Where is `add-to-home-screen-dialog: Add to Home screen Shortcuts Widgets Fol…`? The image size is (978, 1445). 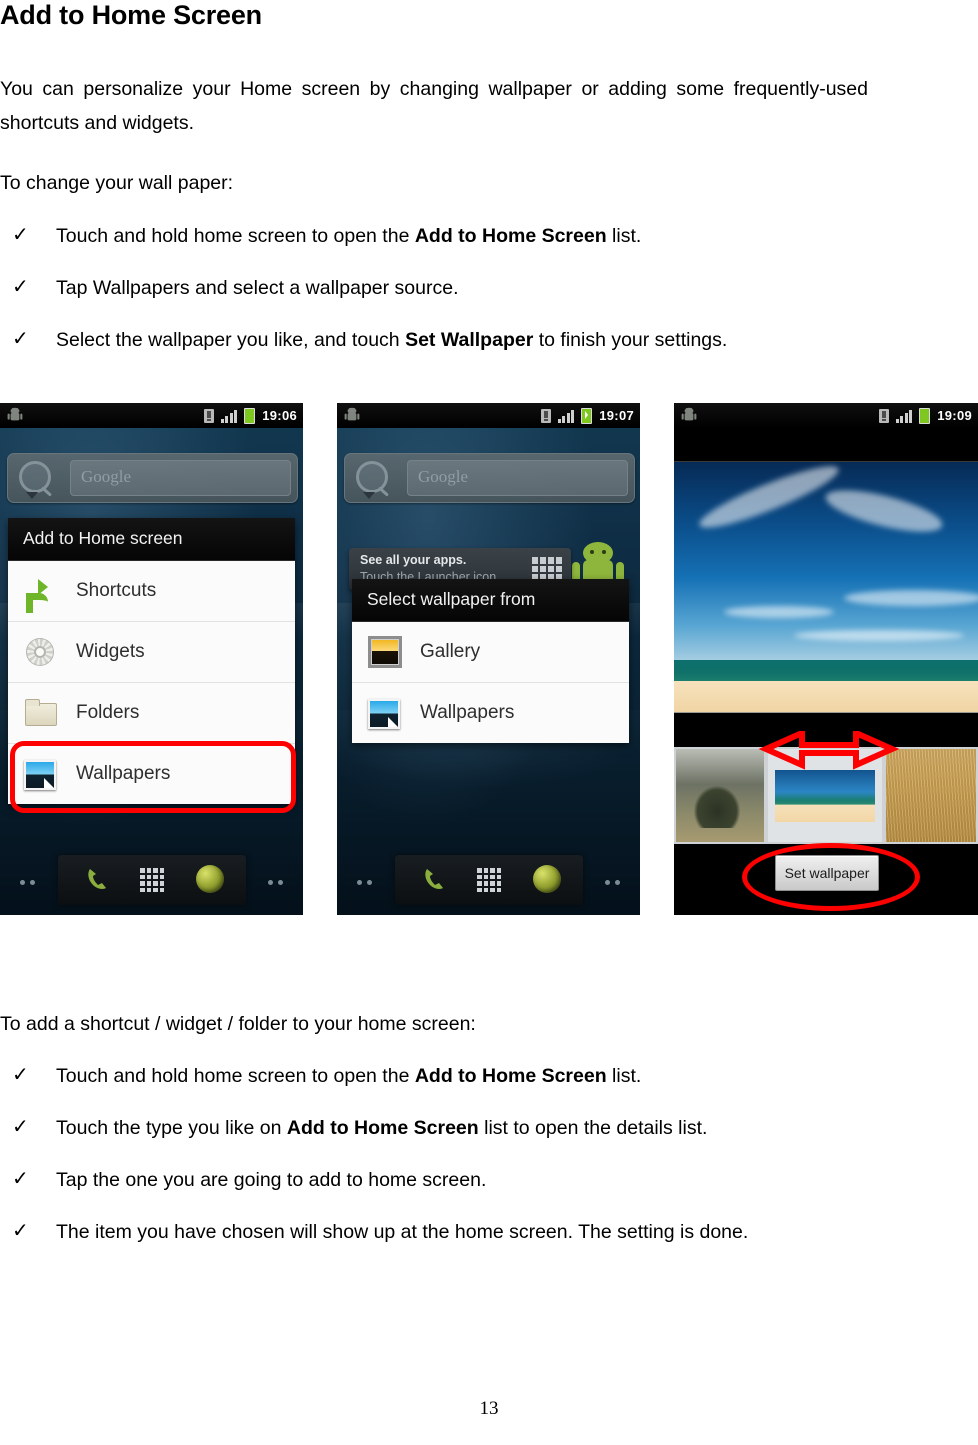
add-to-home-screen-dialog: Add to Home screen Shortcuts Widgets Fol… is located at coordinates (151, 661).